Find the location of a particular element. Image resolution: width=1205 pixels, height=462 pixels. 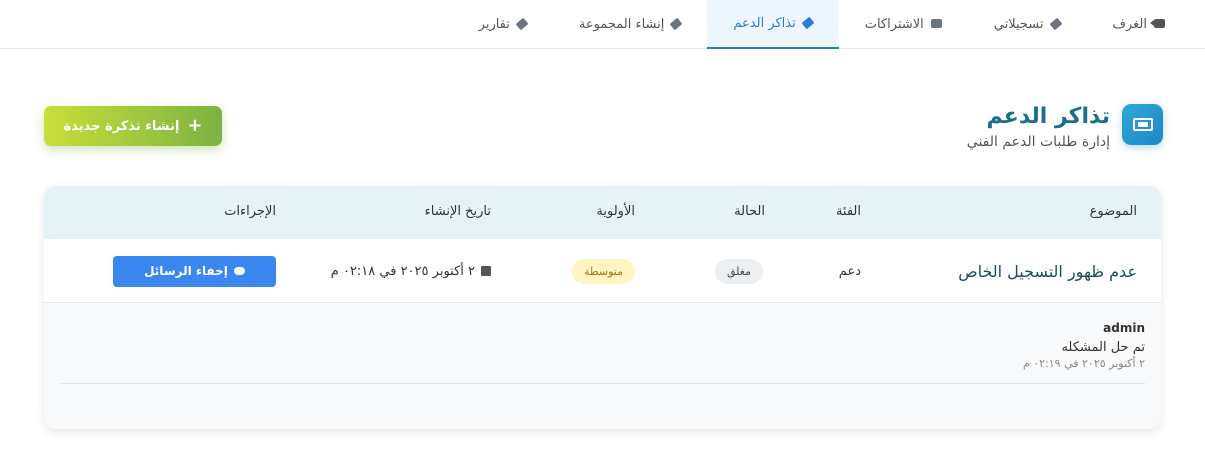

message-date: ٢ أكتوبر ٢٠٢٥ في ٠٢:١٩ م is located at coordinates (1083, 363).